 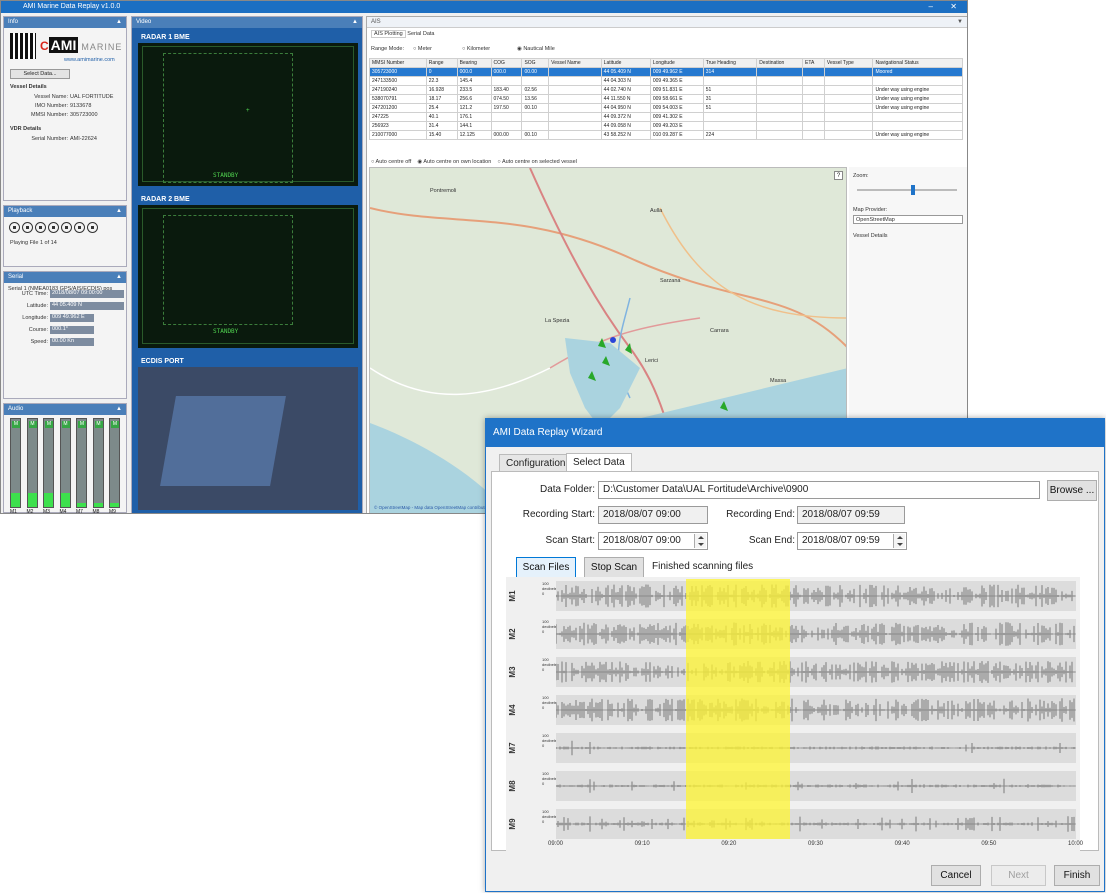 What do you see at coordinates (420, 34) in the screenshot?
I see `tab-serial-data: Serial Data` at bounding box center [420, 34].